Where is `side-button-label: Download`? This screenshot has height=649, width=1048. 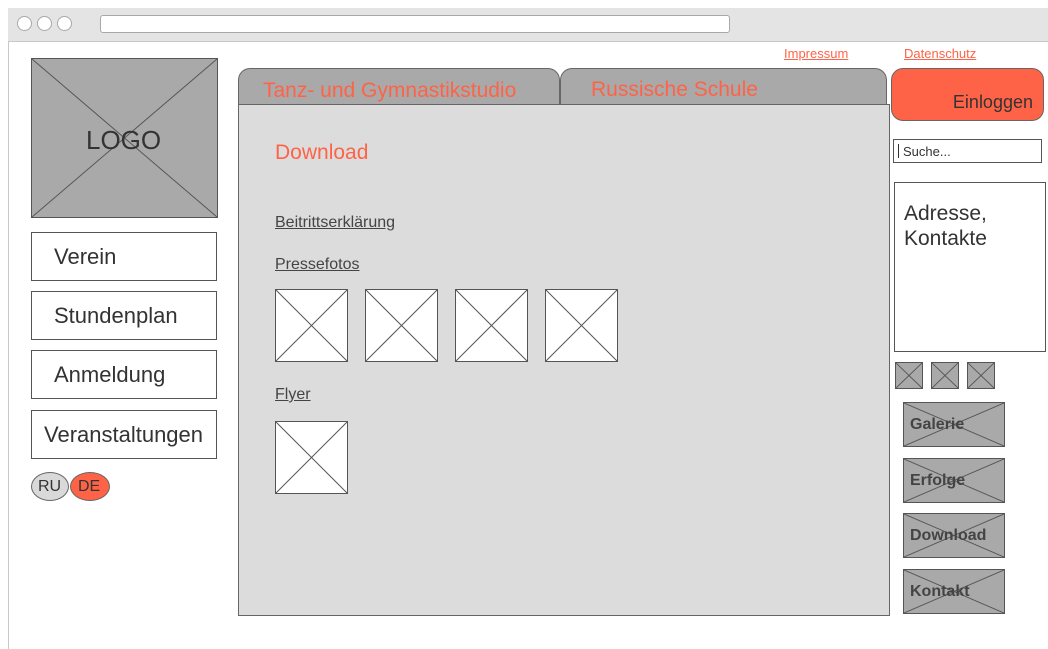 side-button-label: Download is located at coordinates (948, 535).